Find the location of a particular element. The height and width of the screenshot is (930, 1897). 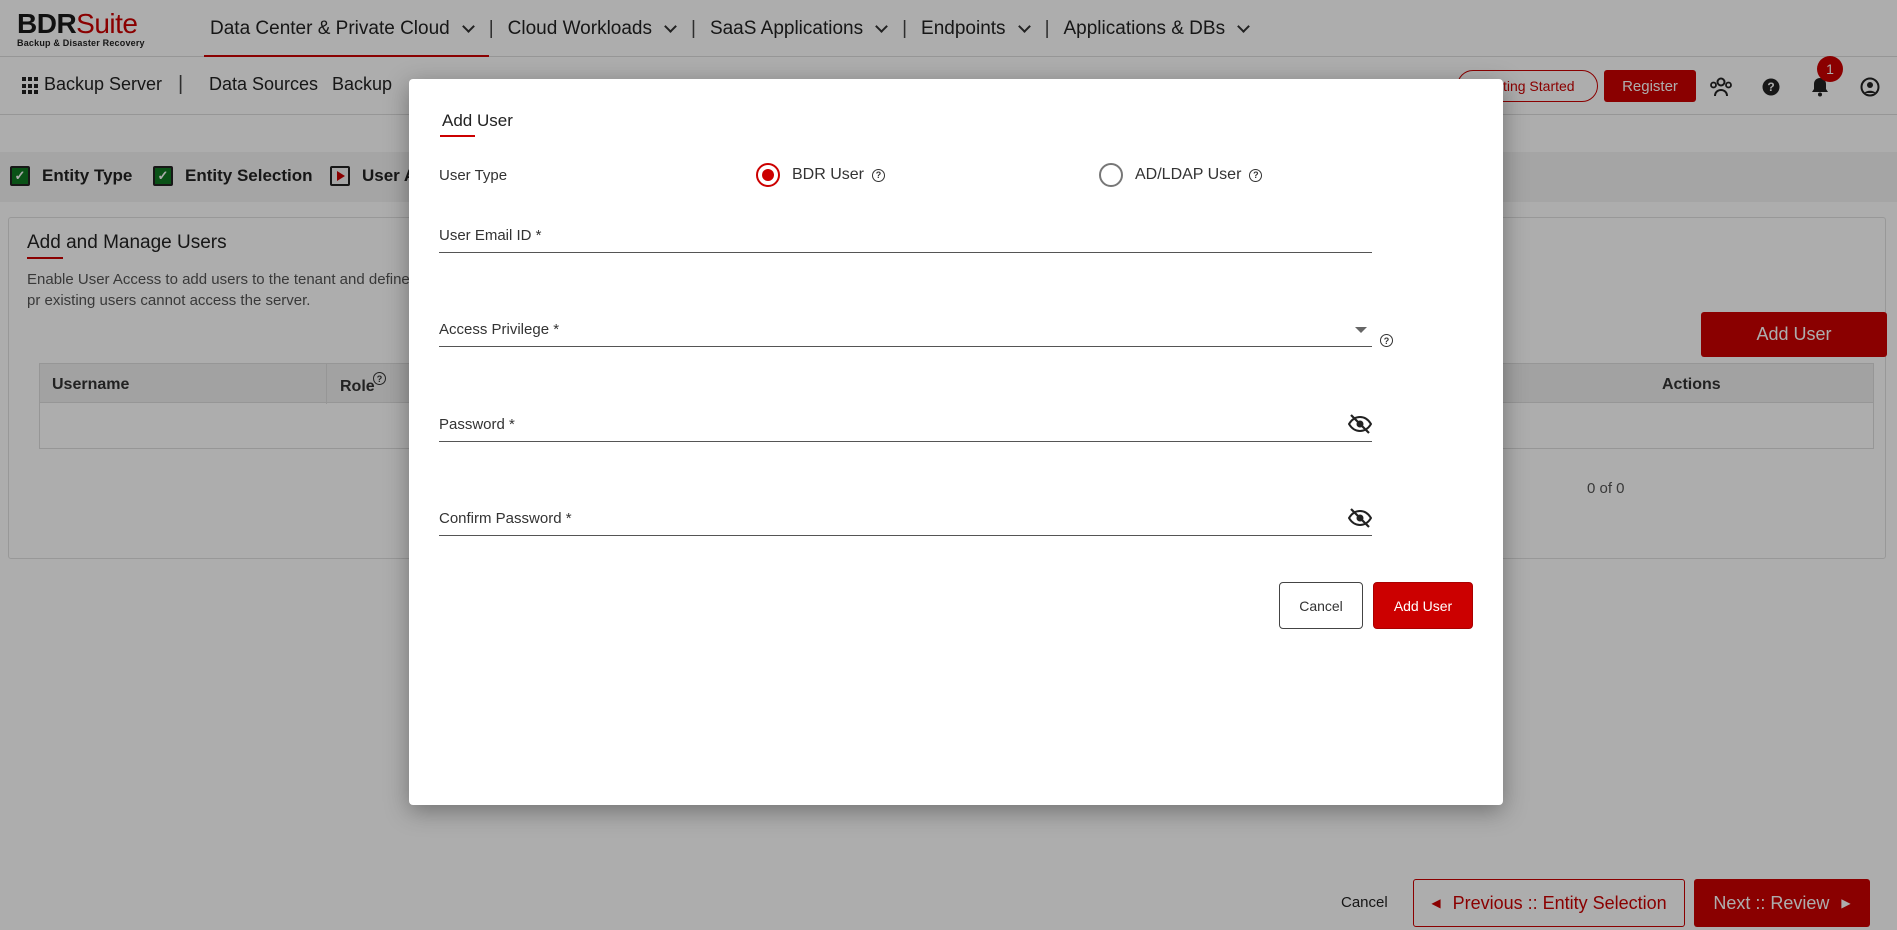

radio-selected-icon is located at coordinates (768, 175).